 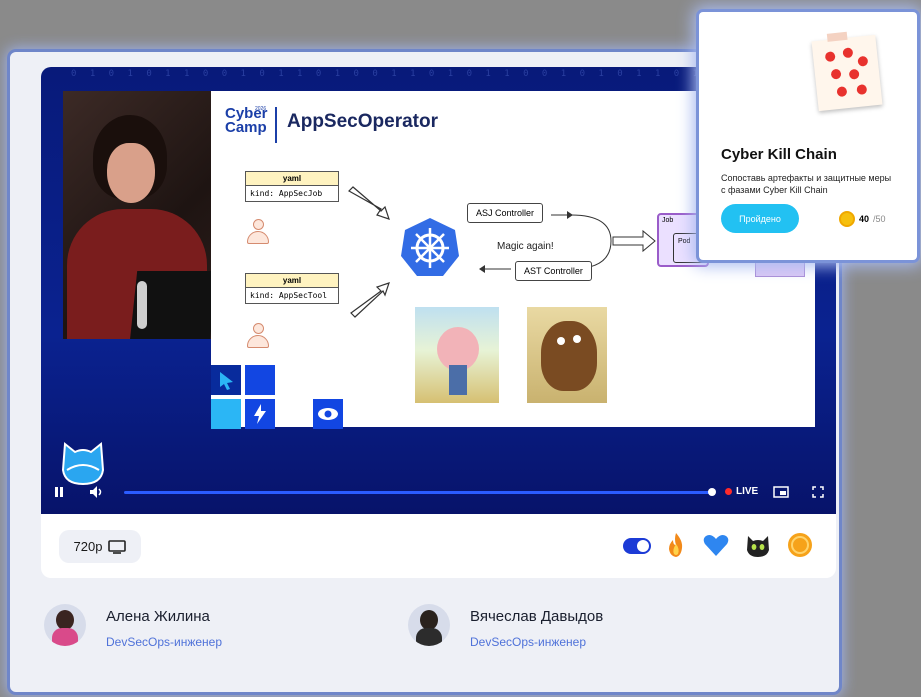 What do you see at coordinates (505, 213) in the screenshot?
I see `asj-controller-box: ASJ Controller` at bounding box center [505, 213].